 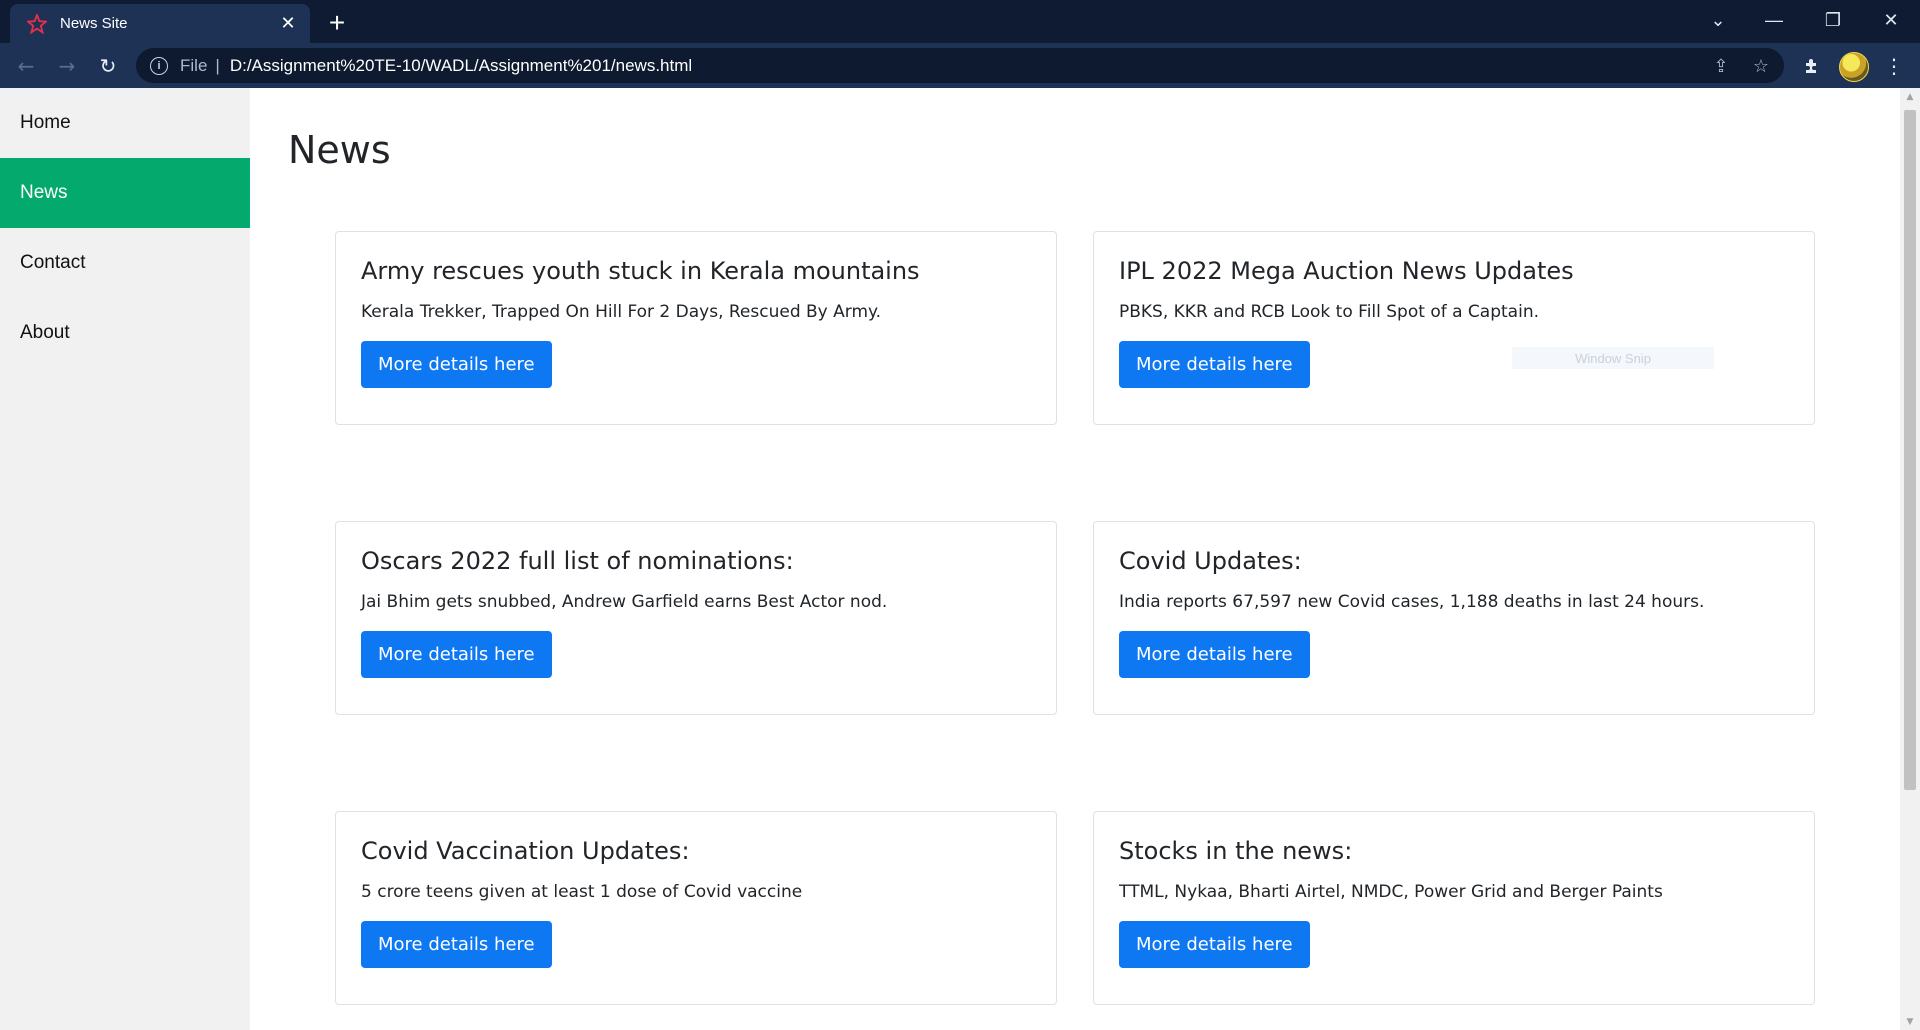 I want to click on minimize-button: —, so click(x=1774, y=20).